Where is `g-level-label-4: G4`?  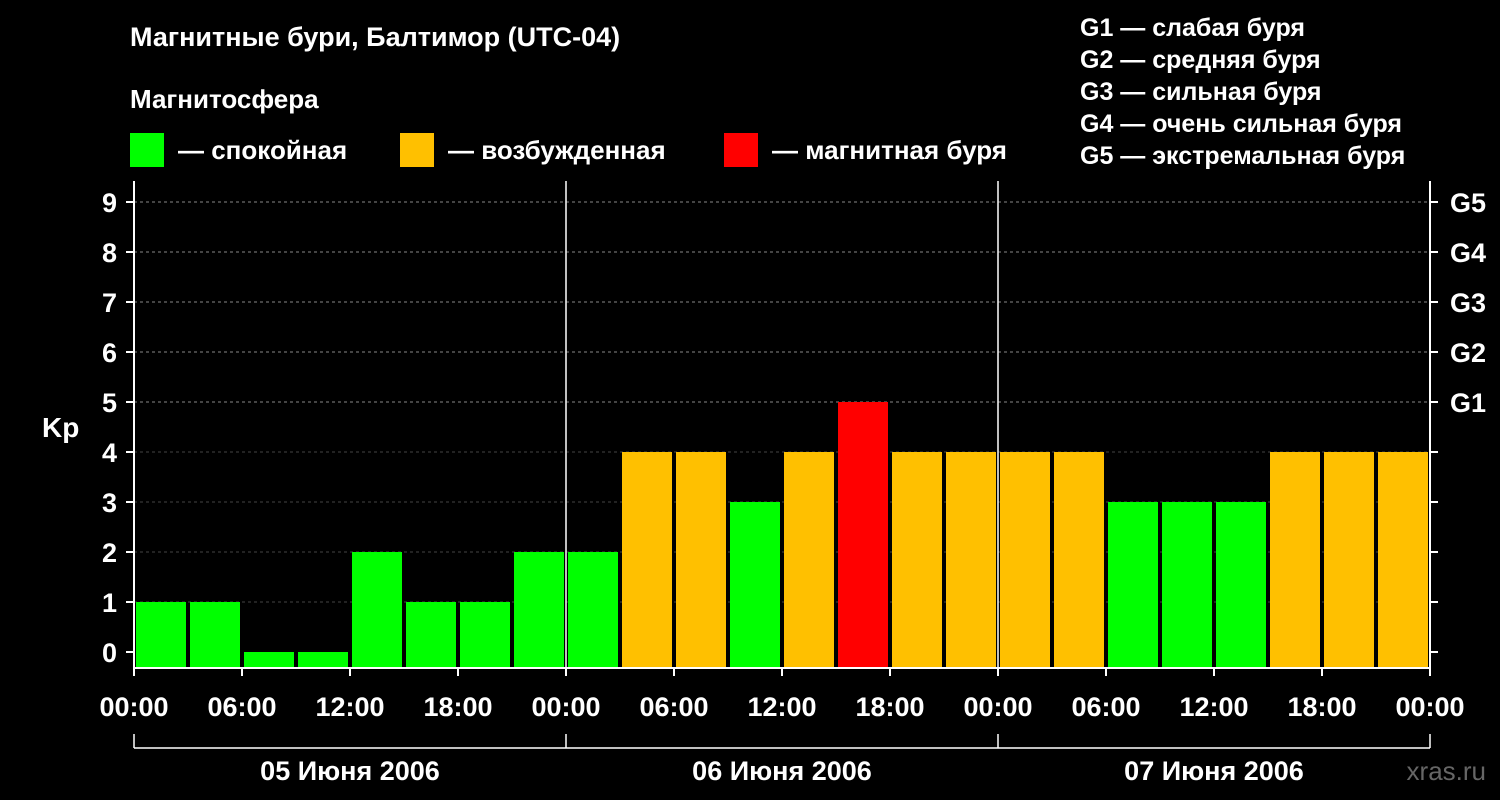
g-level-label-4: G4 is located at coordinates (1468, 253).